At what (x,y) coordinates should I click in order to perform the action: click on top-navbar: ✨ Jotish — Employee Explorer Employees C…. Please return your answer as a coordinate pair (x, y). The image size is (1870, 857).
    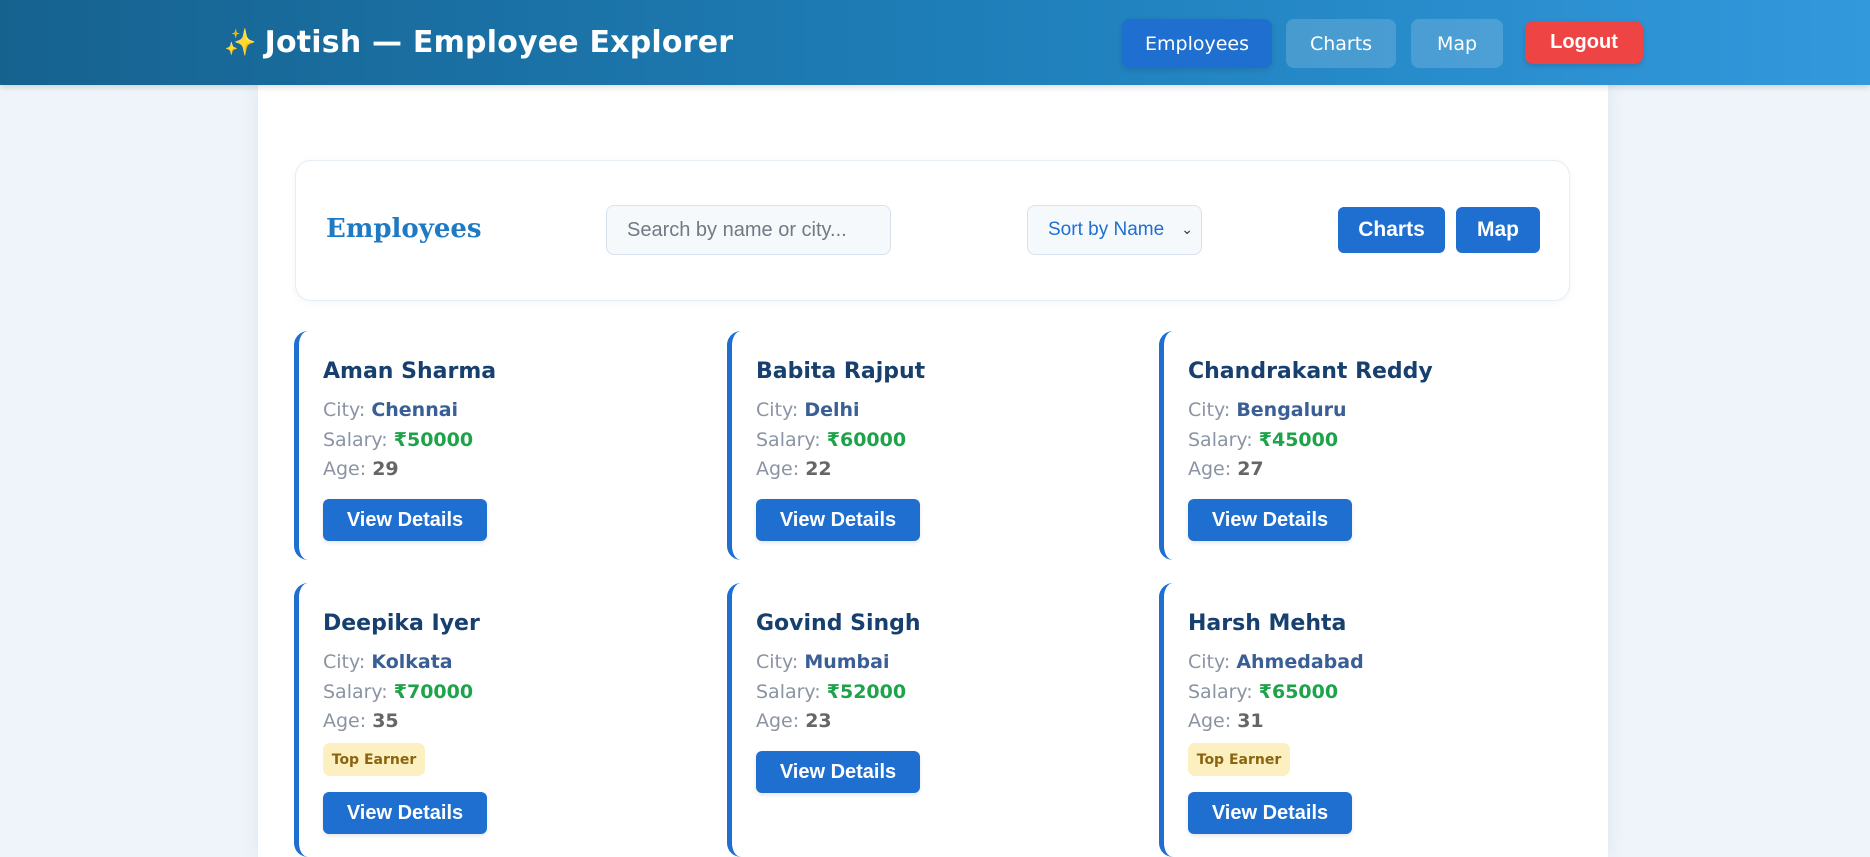
    Looking at the image, I should click on (935, 42).